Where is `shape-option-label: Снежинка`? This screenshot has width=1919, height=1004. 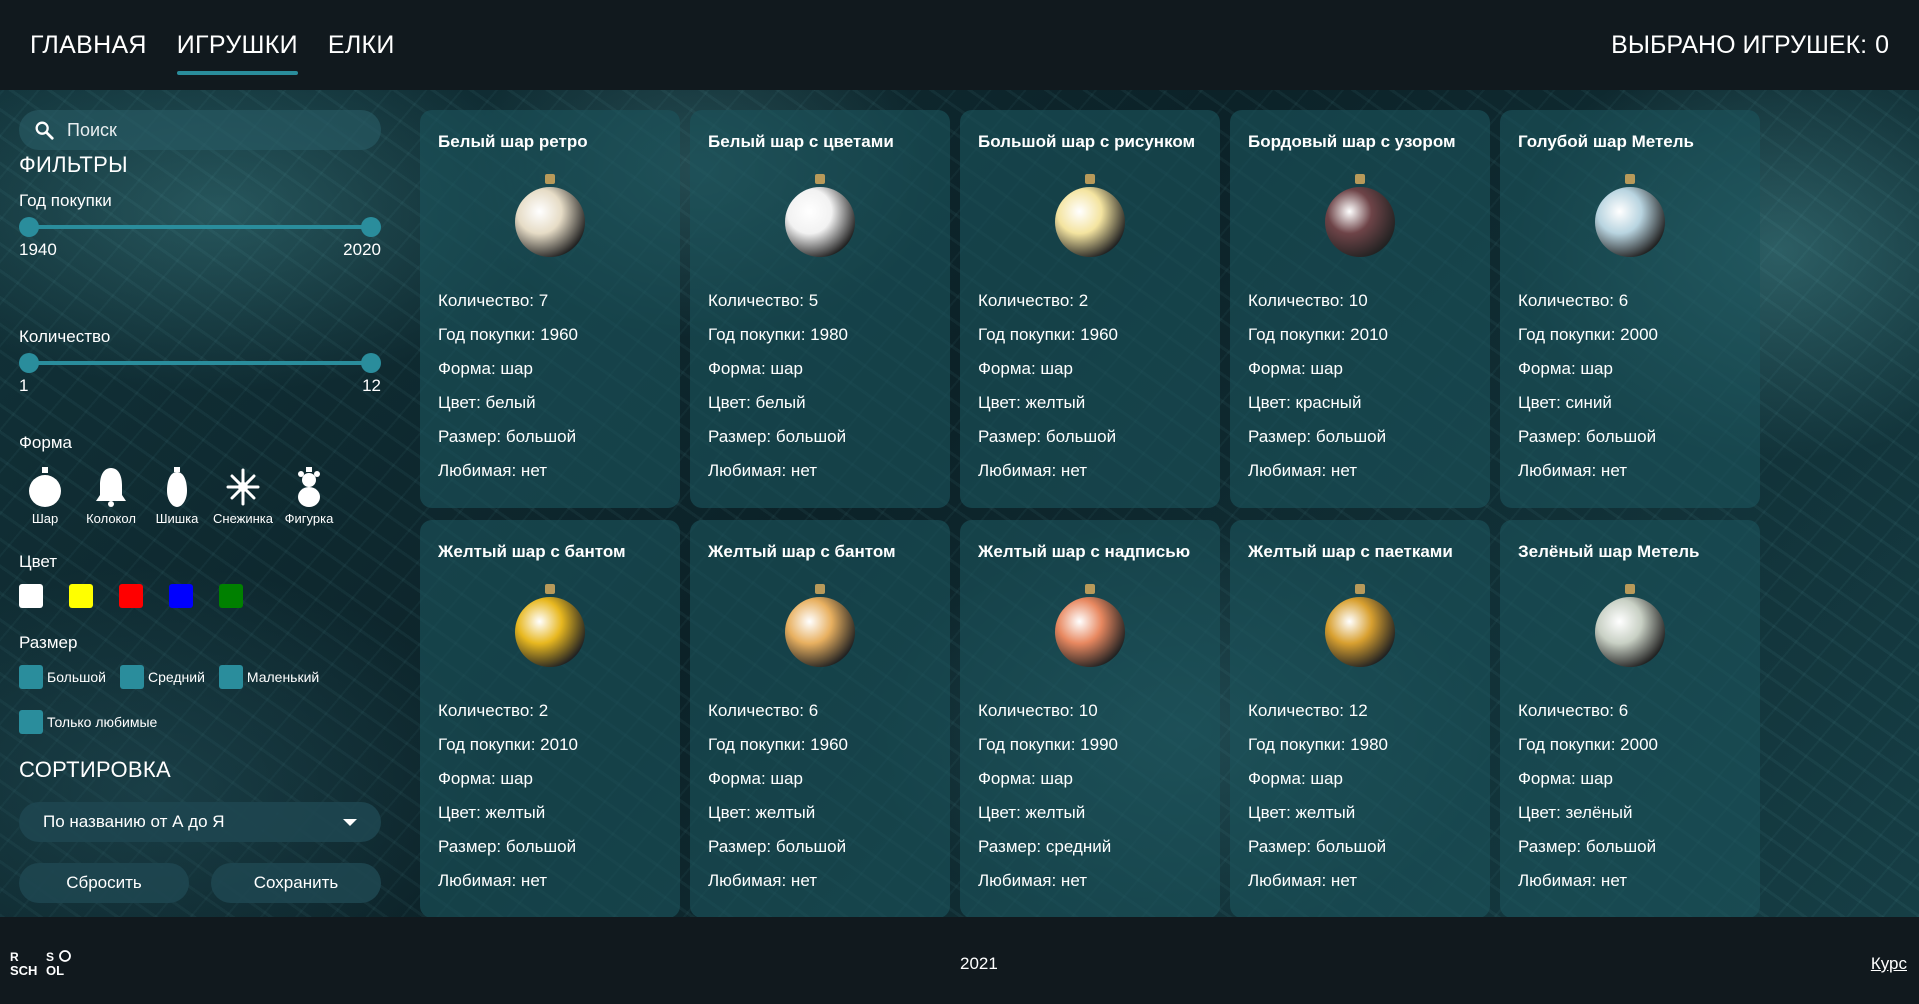
shape-option-label: Снежинка is located at coordinates (243, 518).